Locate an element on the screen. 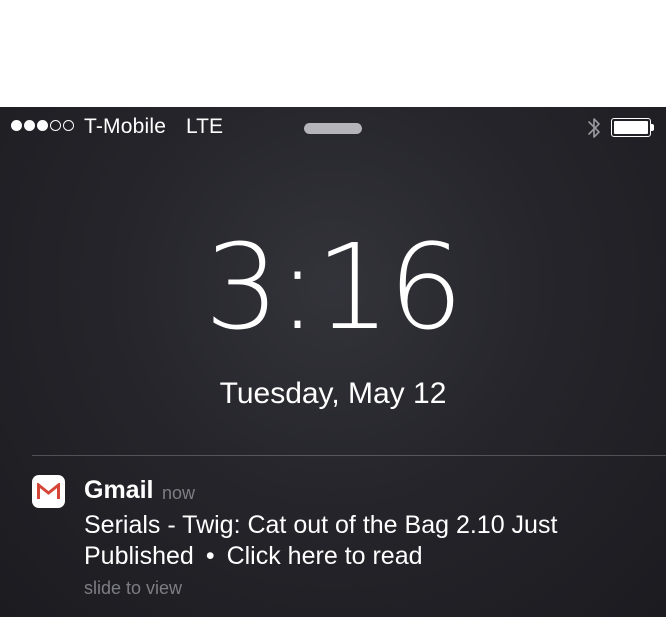 The image size is (666, 617). status-bar: T-Mobile LTE is located at coordinates (333, 127).